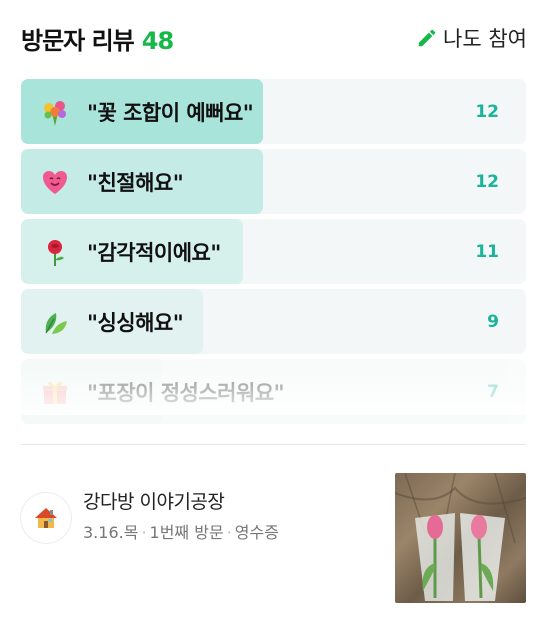 The height and width of the screenshot is (623, 553). Describe the element at coordinates (55, 392) in the screenshot. I see `gift-icon` at that location.